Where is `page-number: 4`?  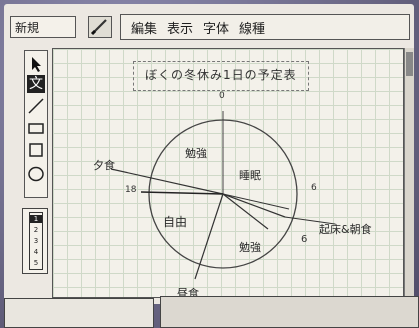 page-number: 4 is located at coordinates (36, 252).